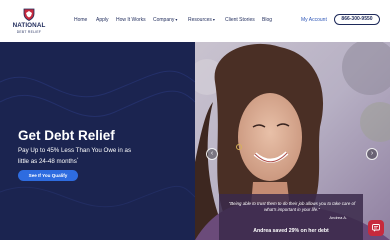 The width and height of the screenshot is (390, 240). I want to click on nav-resources: Resources▾, so click(201, 20).